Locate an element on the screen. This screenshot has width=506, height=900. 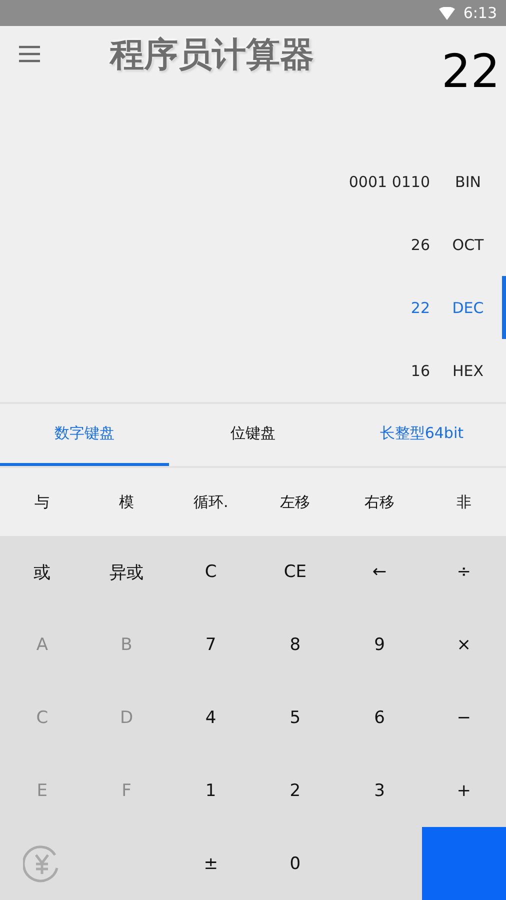
calculator-key: 0 is located at coordinates (295, 863).